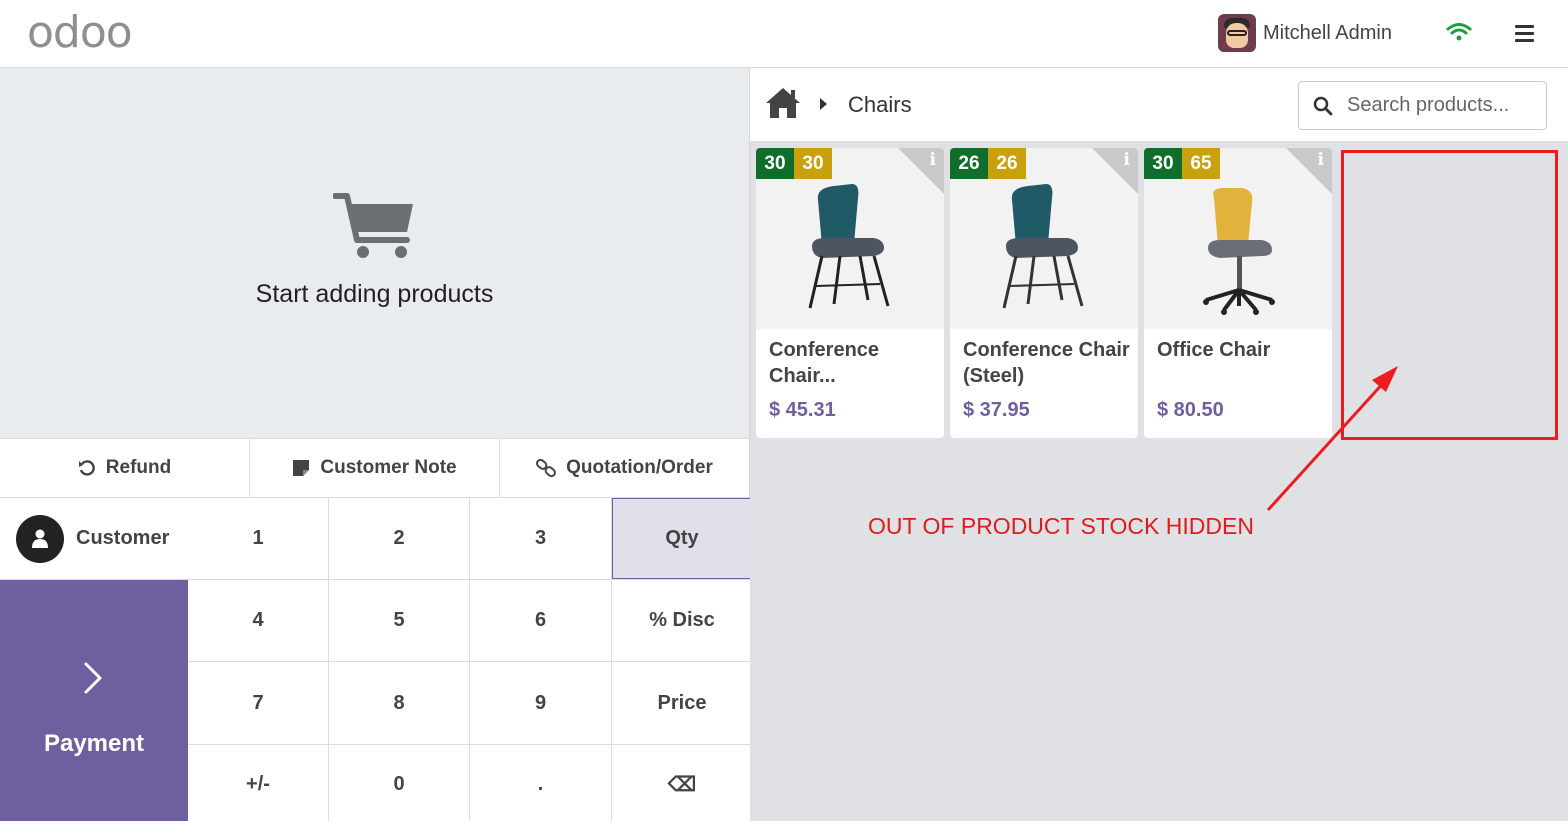 Image resolution: width=1568 pixels, height=821 pixels. What do you see at coordinates (540, 620) in the screenshot?
I see `numpad-key-6: 6` at bounding box center [540, 620].